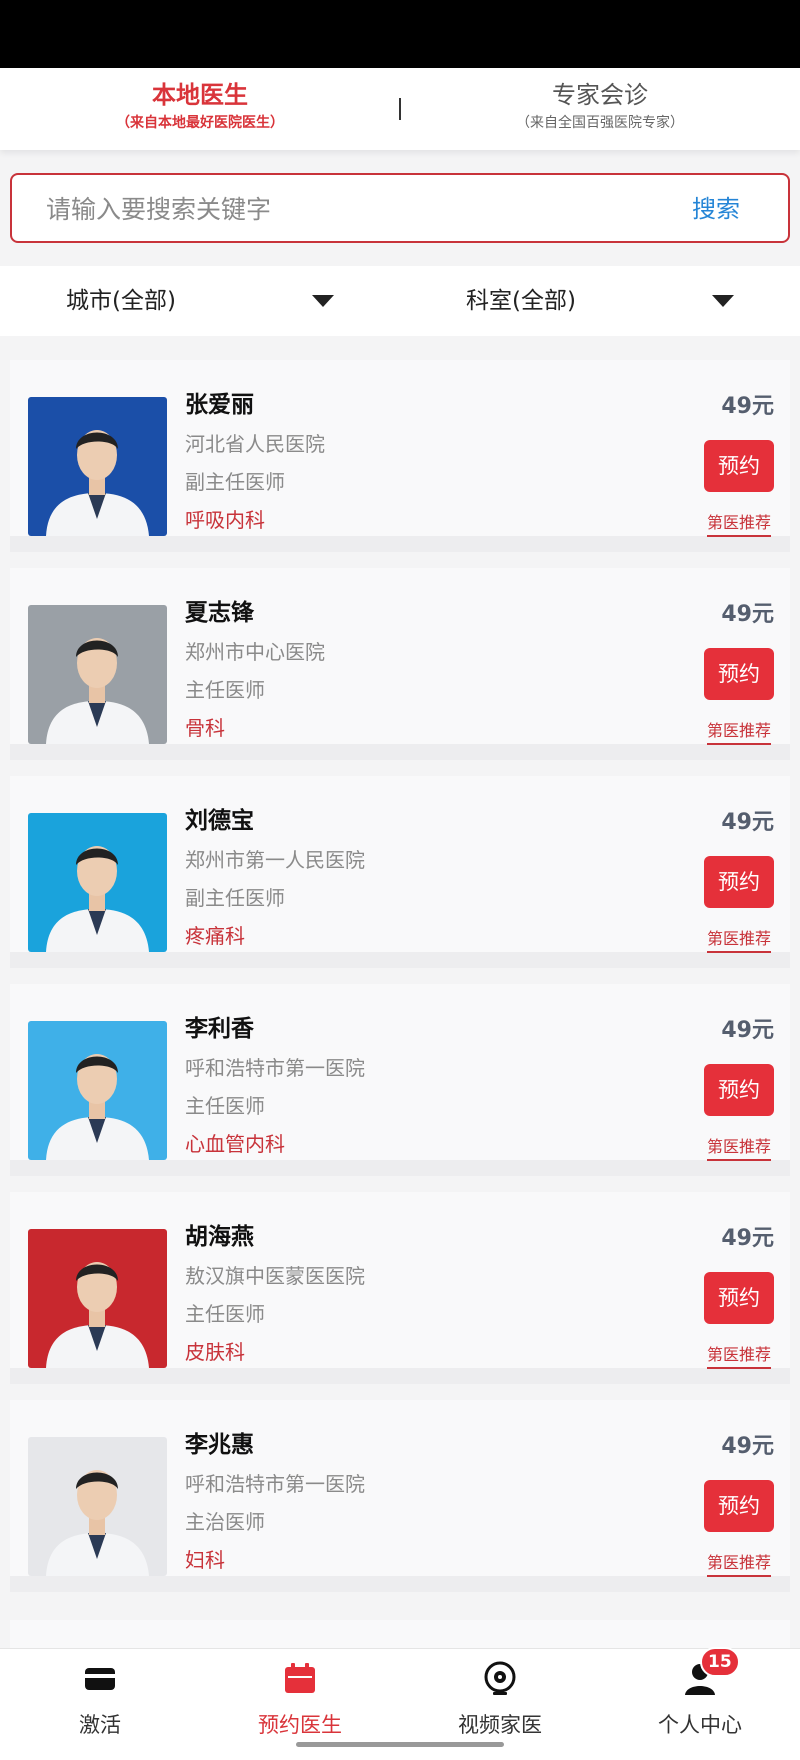  I want to click on nav-label: 预约医生, so click(300, 1725).